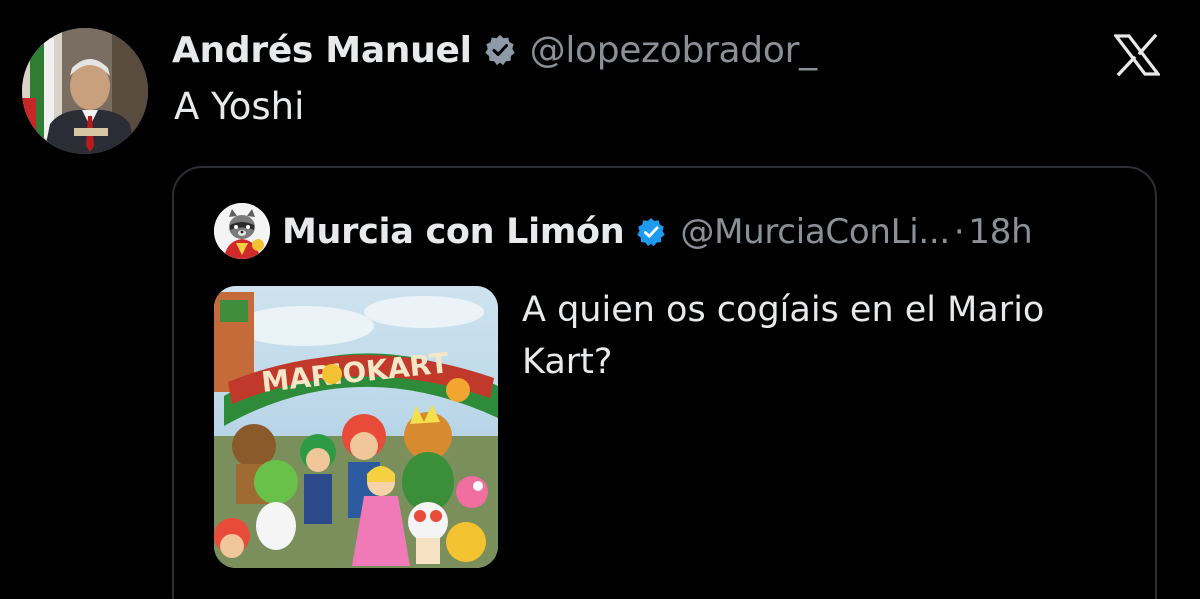 The height and width of the screenshot is (599, 1200). Describe the element at coordinates (453, 232) in the screenshot. I see `quoted-author-name: Murcia con Limón` at that location.